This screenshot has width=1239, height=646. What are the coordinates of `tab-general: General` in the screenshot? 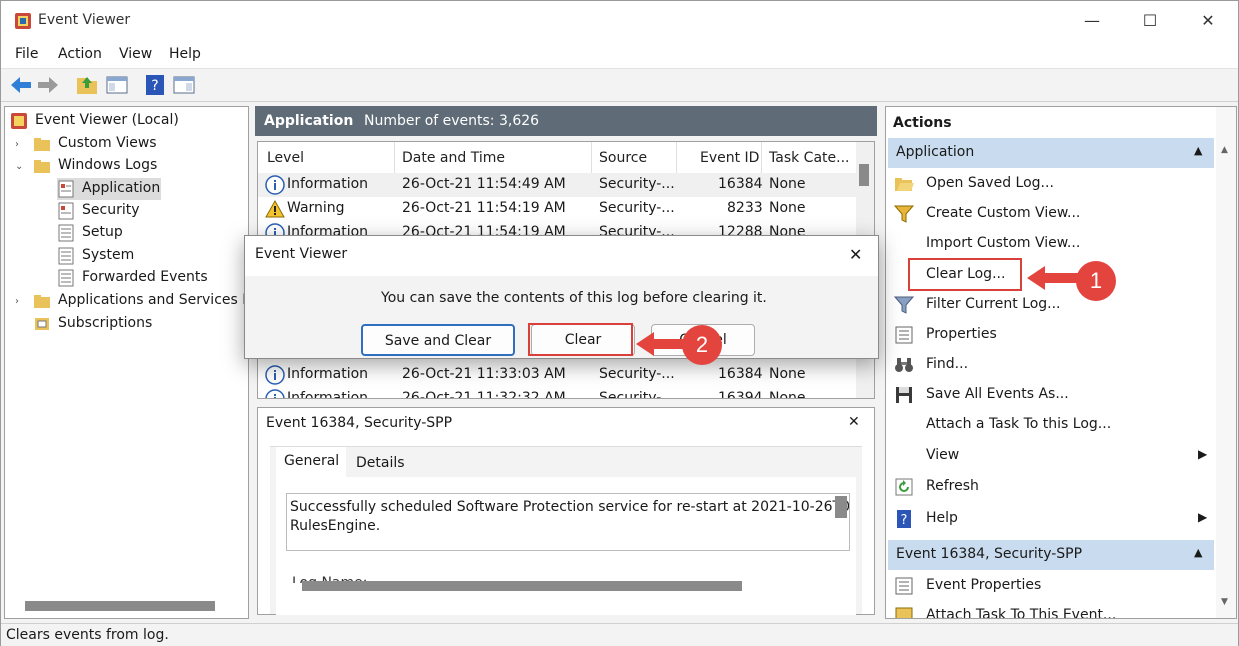 It's located at (311, 462).